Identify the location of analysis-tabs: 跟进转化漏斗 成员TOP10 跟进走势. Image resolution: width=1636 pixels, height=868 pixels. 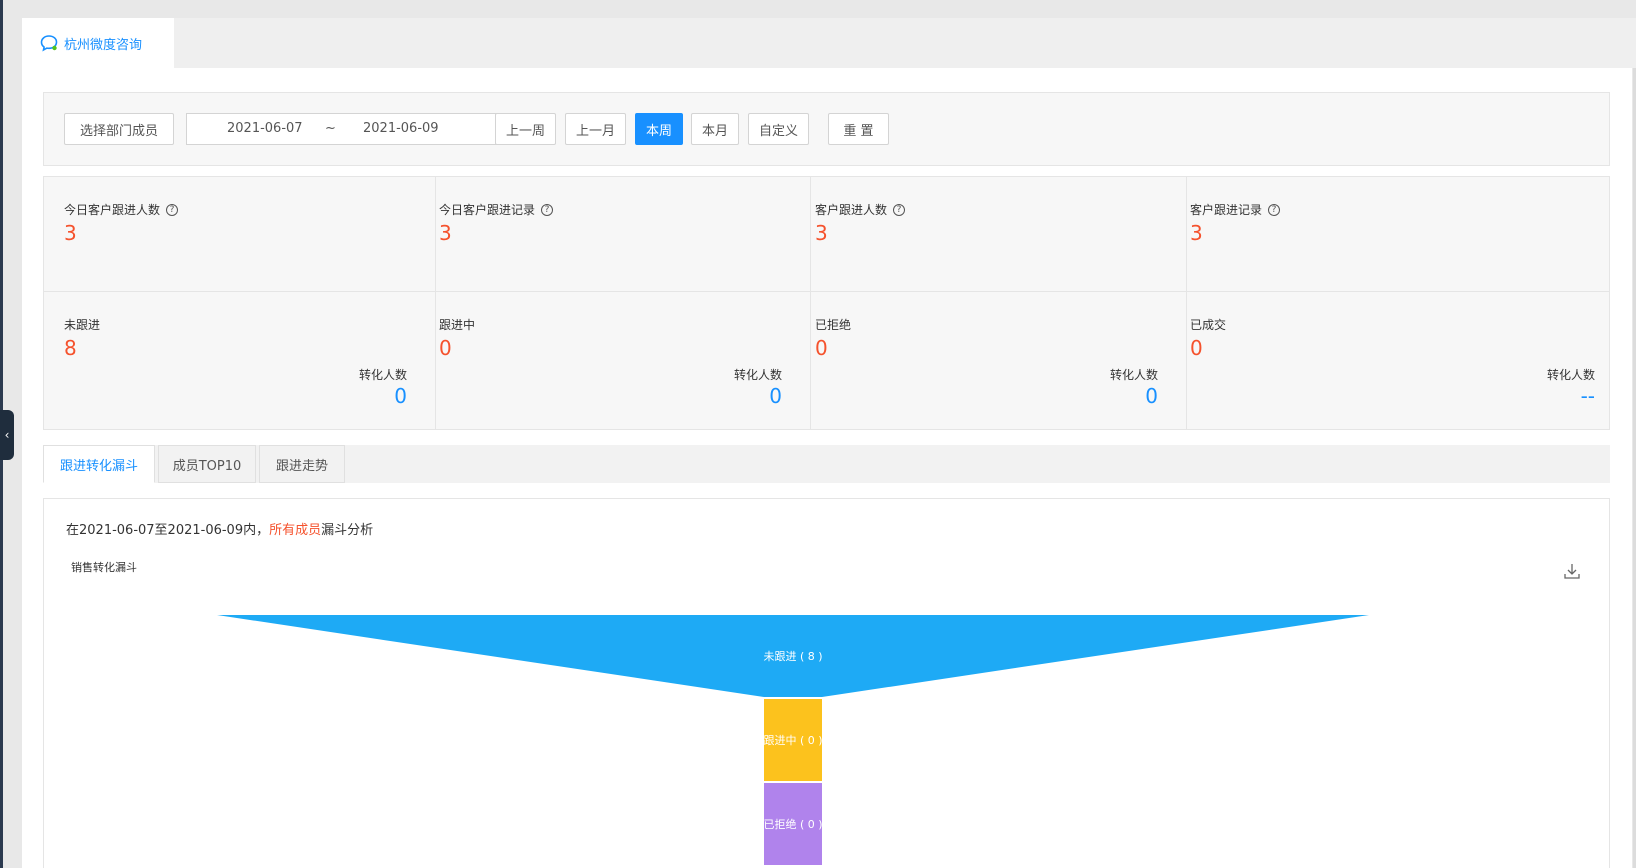
(826, 464).